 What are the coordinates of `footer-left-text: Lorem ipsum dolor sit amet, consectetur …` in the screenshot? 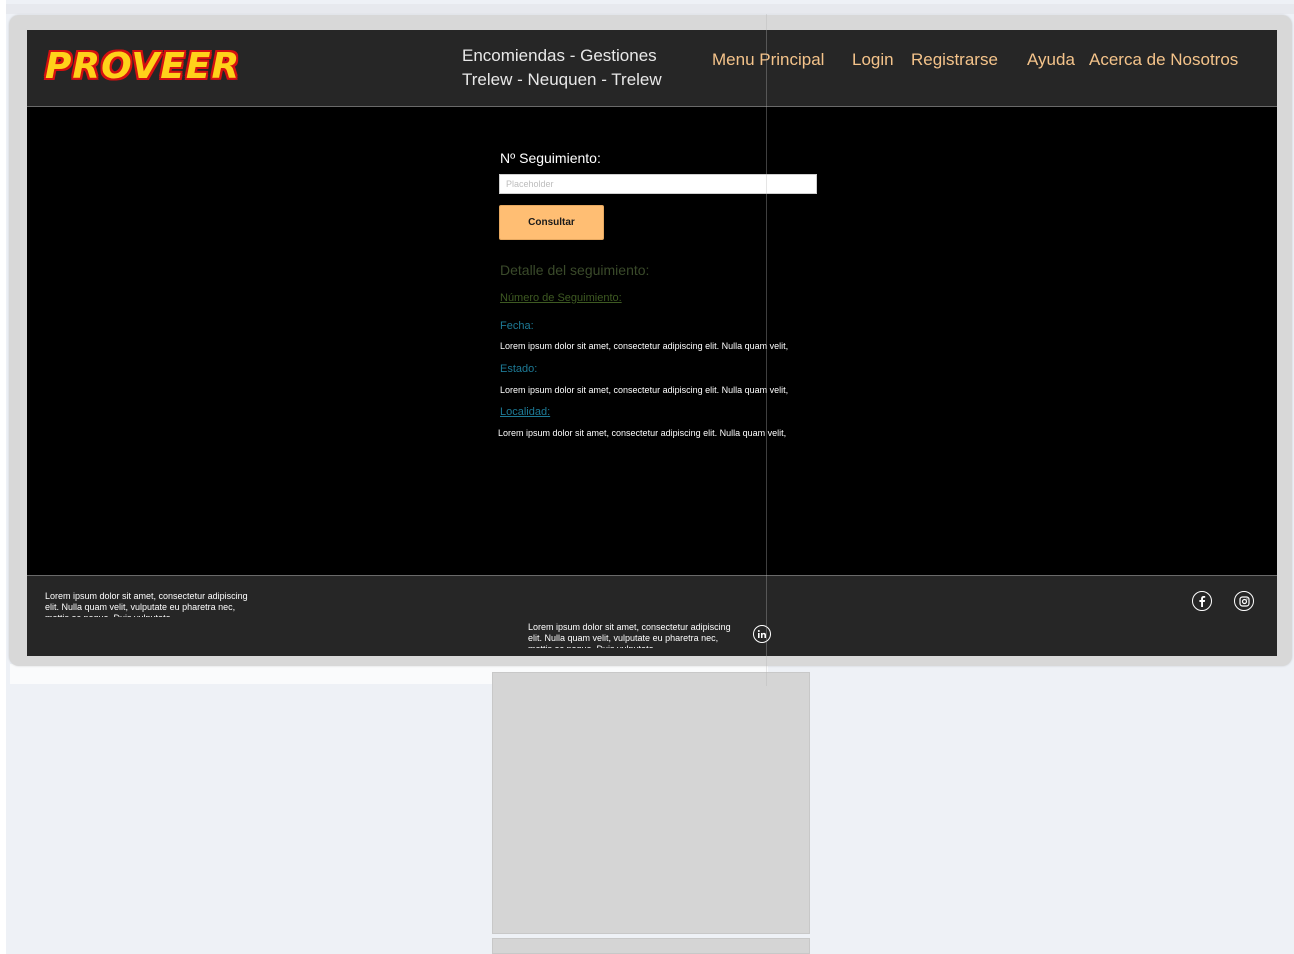 It's located at (146, 604).